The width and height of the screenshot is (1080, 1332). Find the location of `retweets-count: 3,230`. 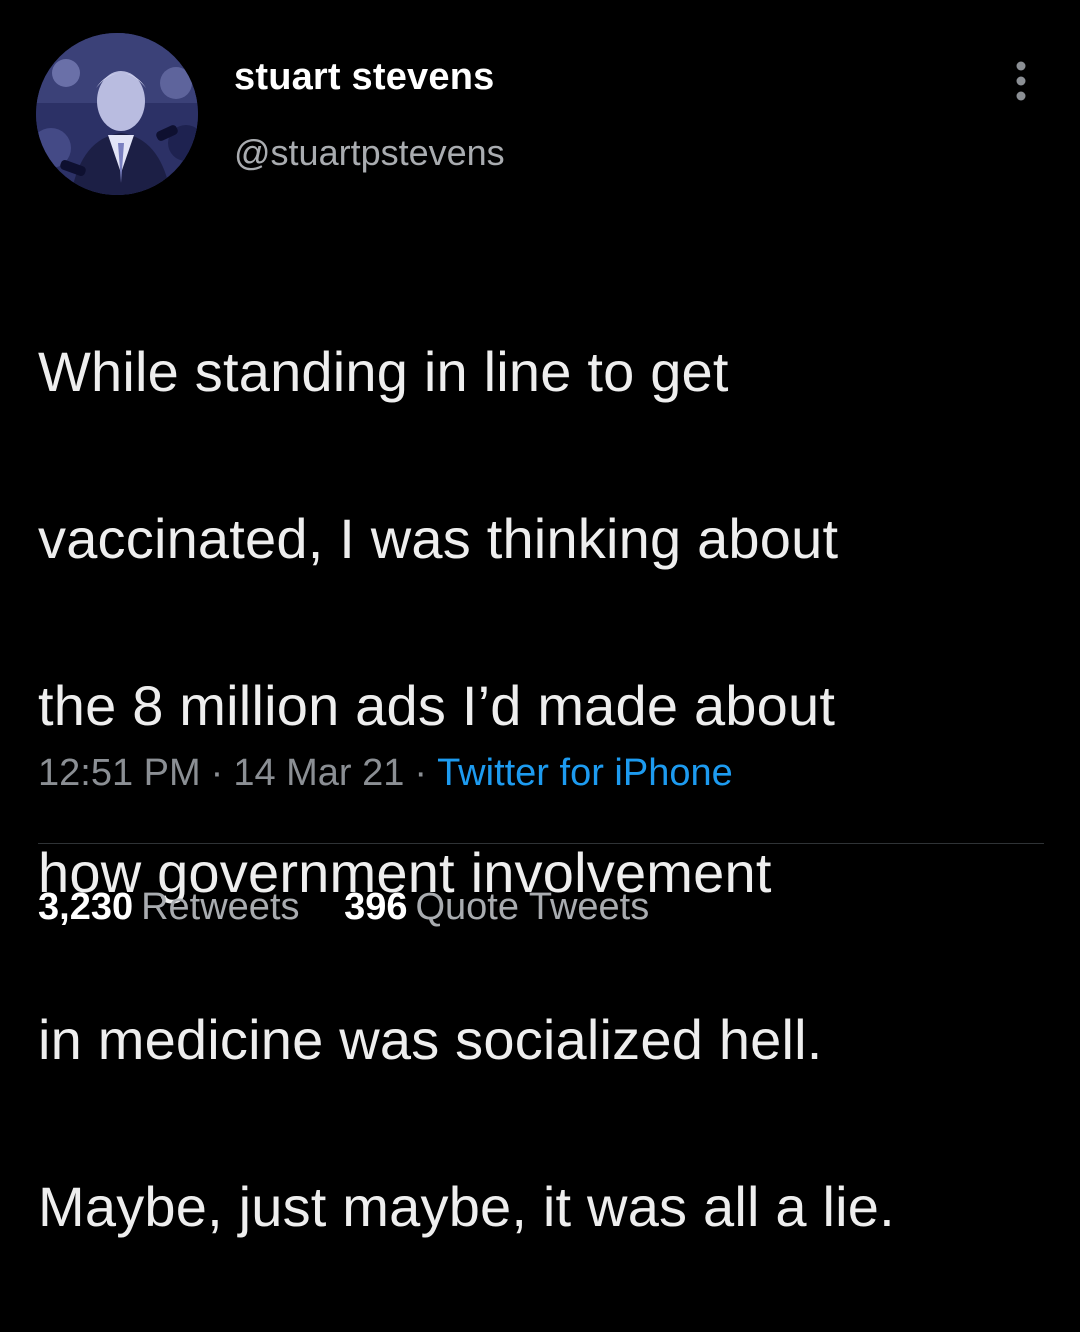

retweets-count: 3,230 is located at coordinates (86, 907).